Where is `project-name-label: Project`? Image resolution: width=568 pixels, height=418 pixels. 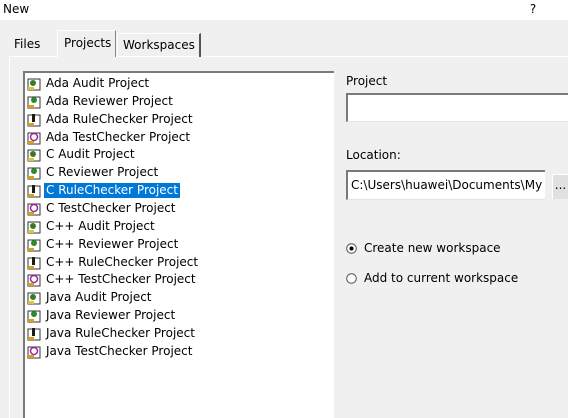 project-name-label: Project is located at coordinates (367, 81).